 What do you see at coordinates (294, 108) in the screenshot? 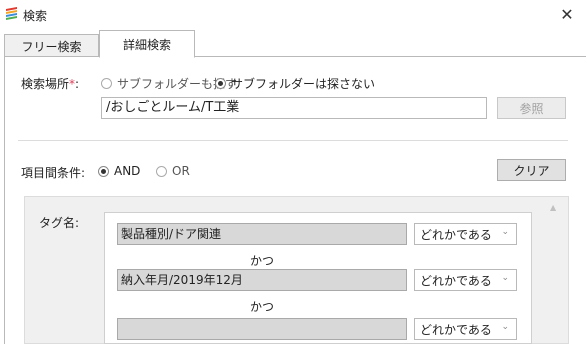
I see `search-path-field: /おしごとルーム/T工業` at bounding box center [294, 108].